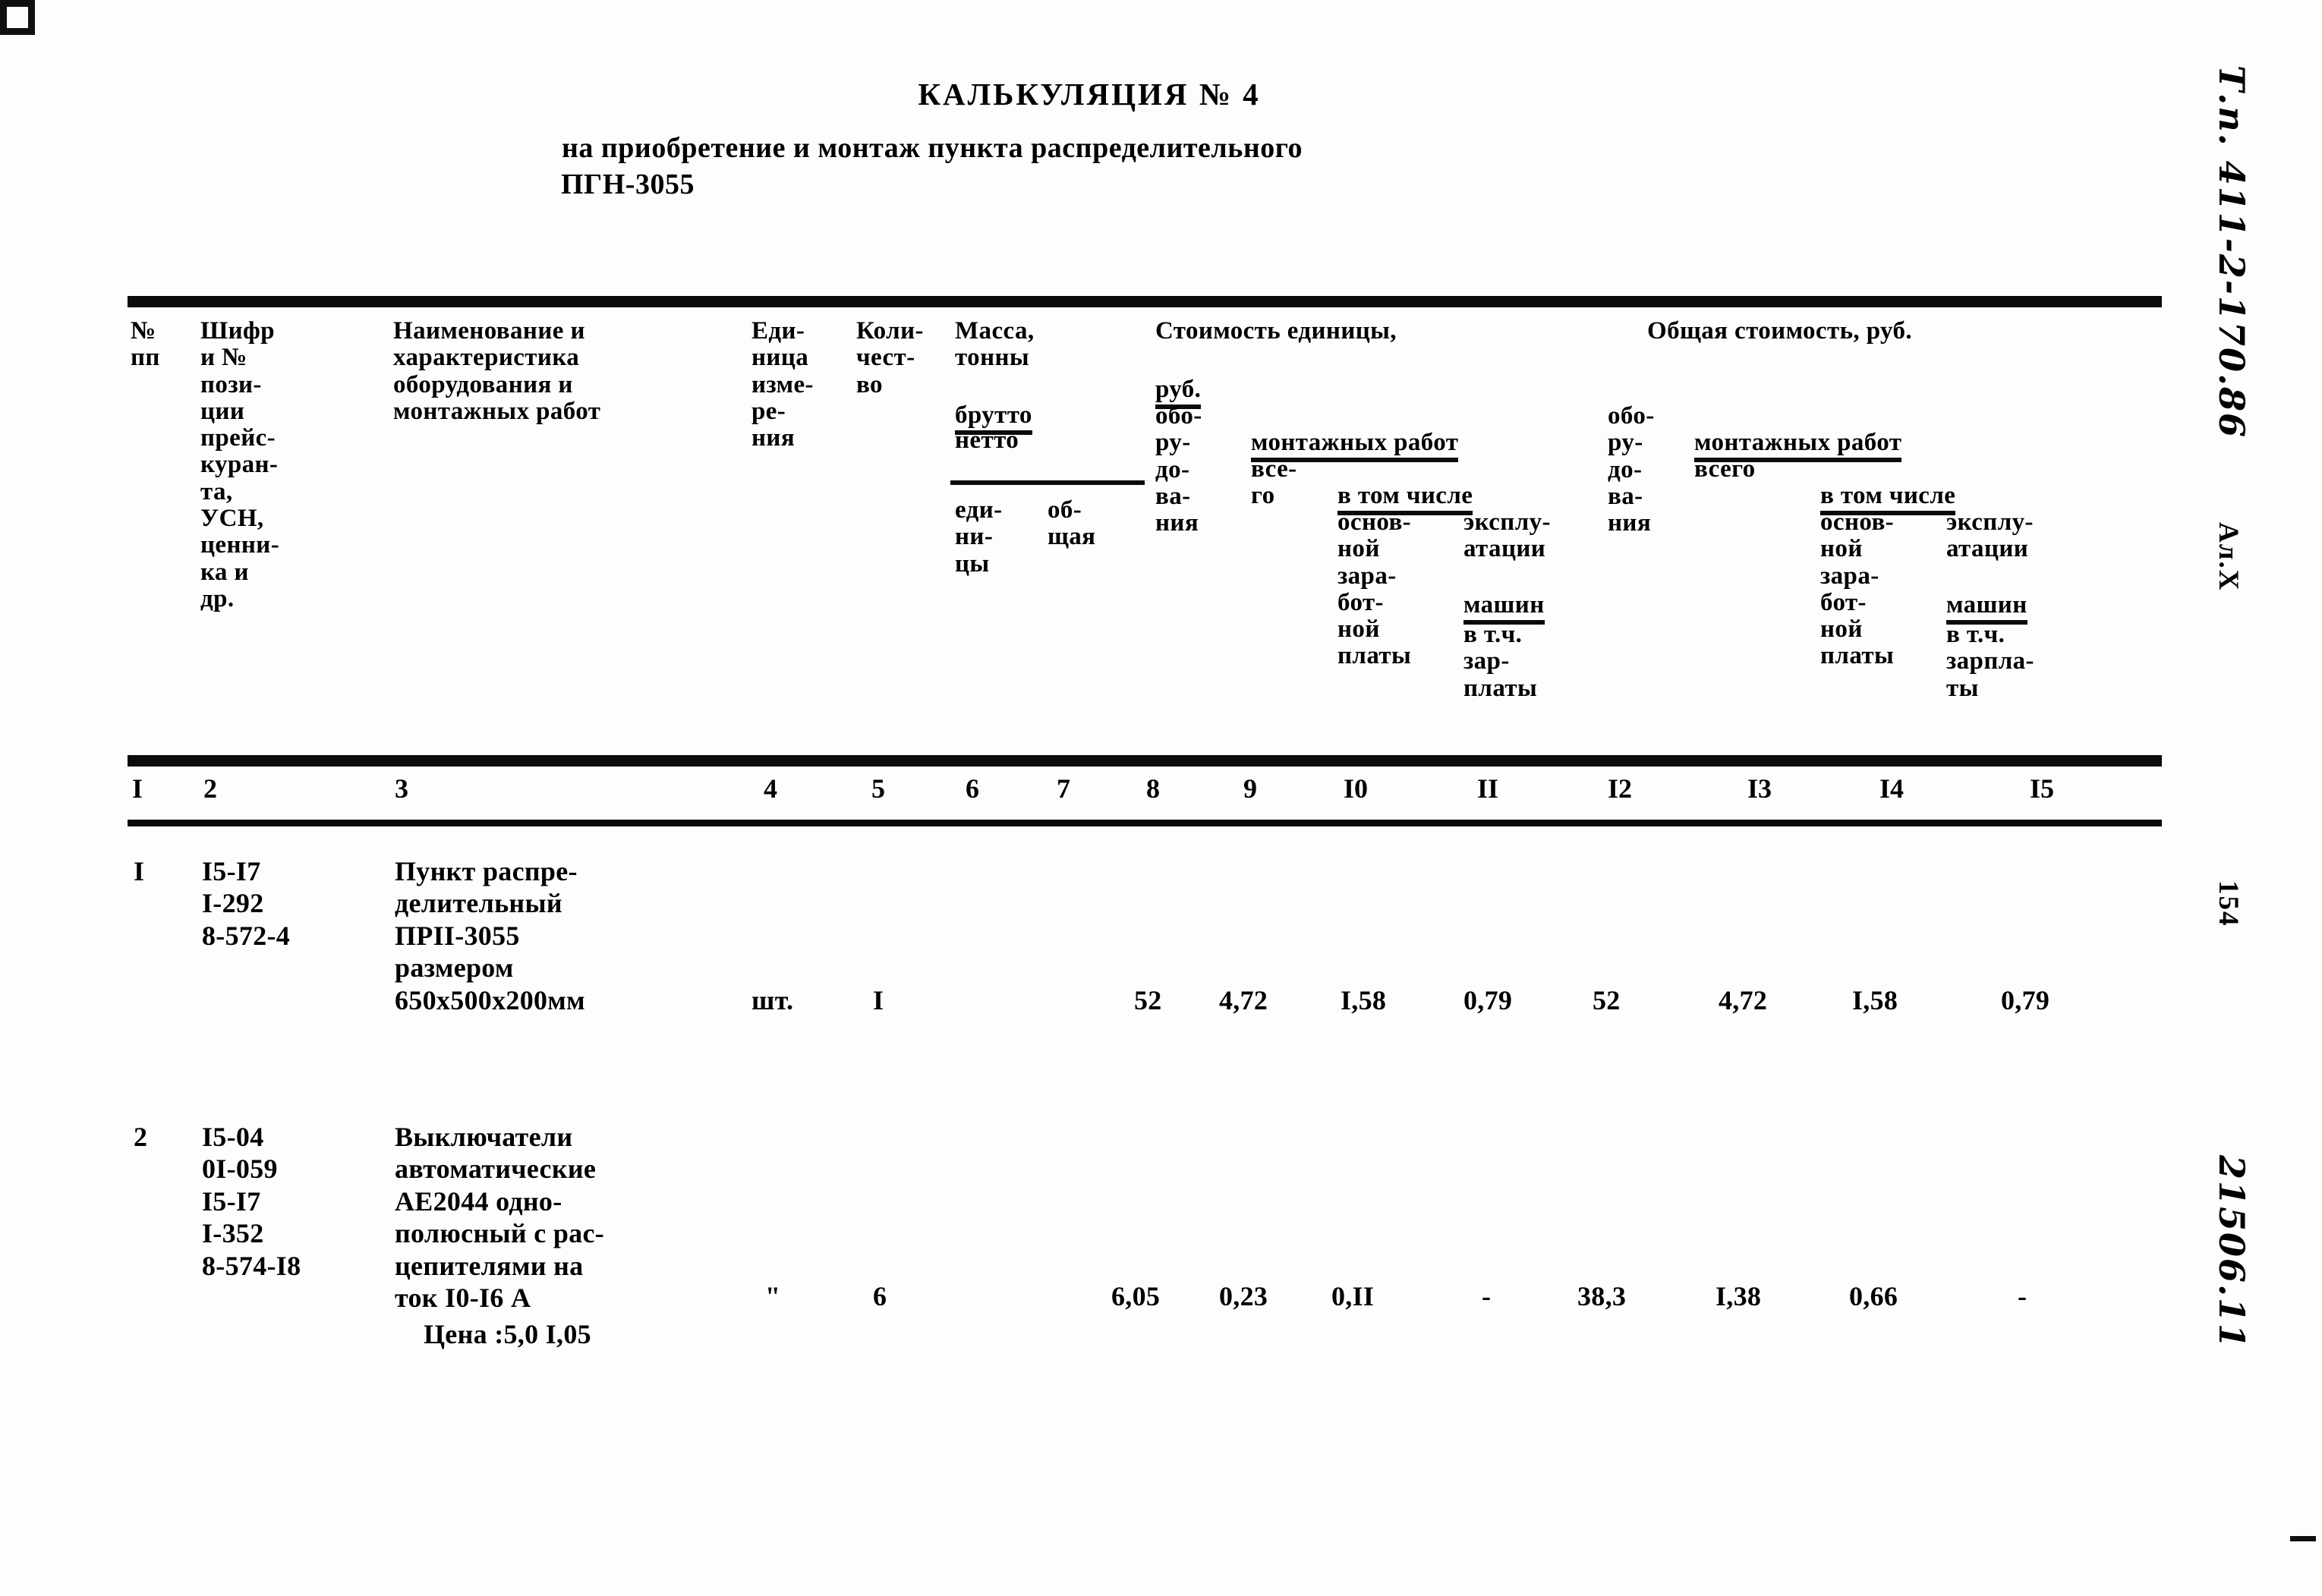  I want to click on row-2-code: I5-04 0I-059 I5-I7 I-352 8-574-I8, so click(251, 1202).